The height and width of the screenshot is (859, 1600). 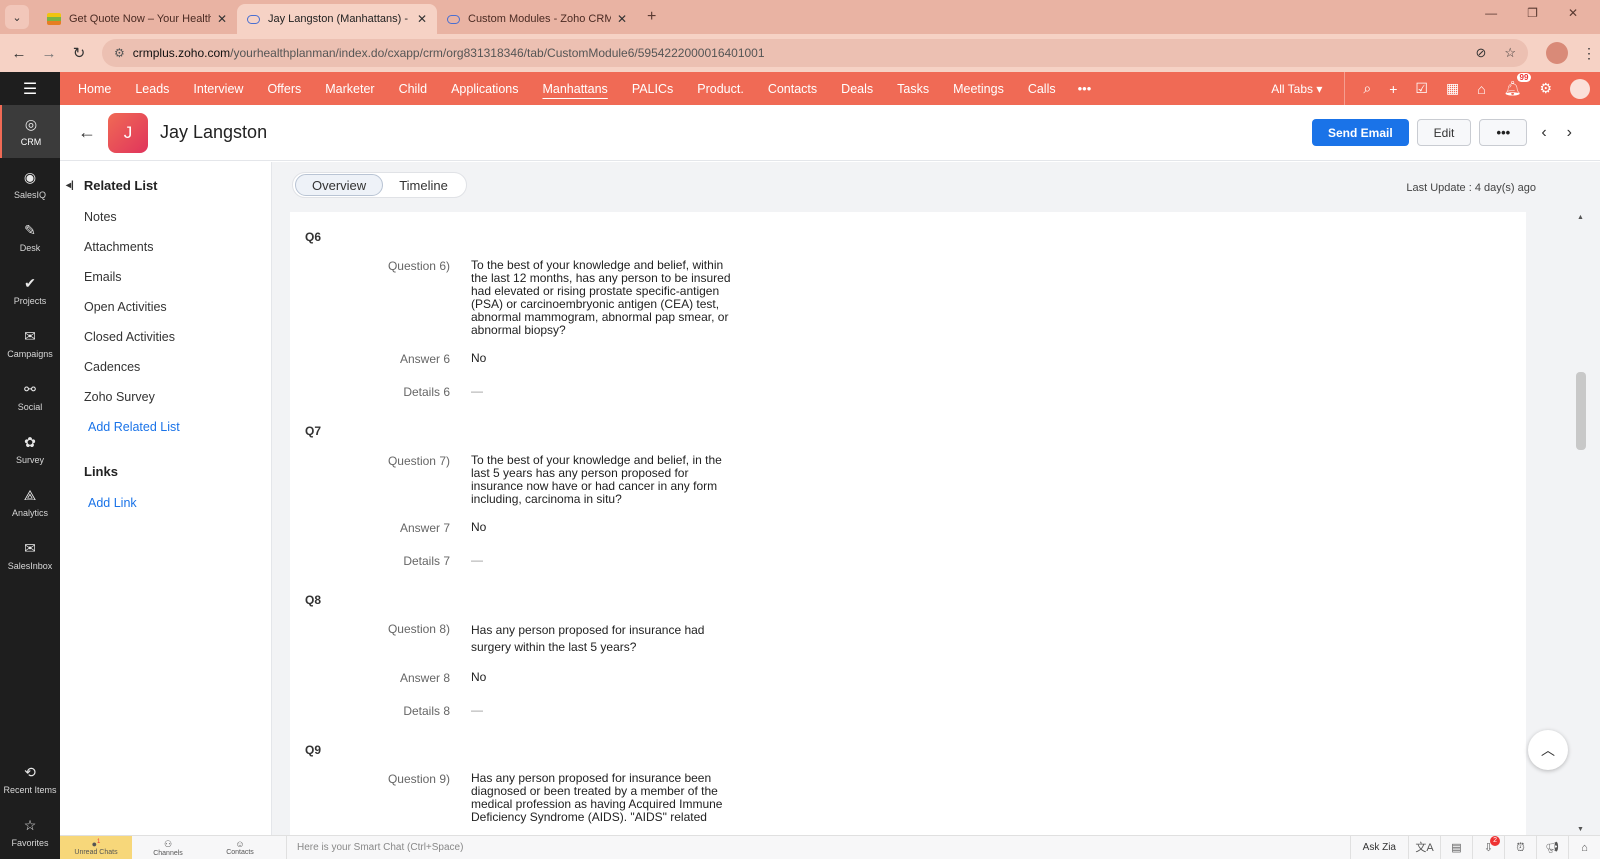 I want to click on calendar-icon: ▦, so click(x=1452, y=88).